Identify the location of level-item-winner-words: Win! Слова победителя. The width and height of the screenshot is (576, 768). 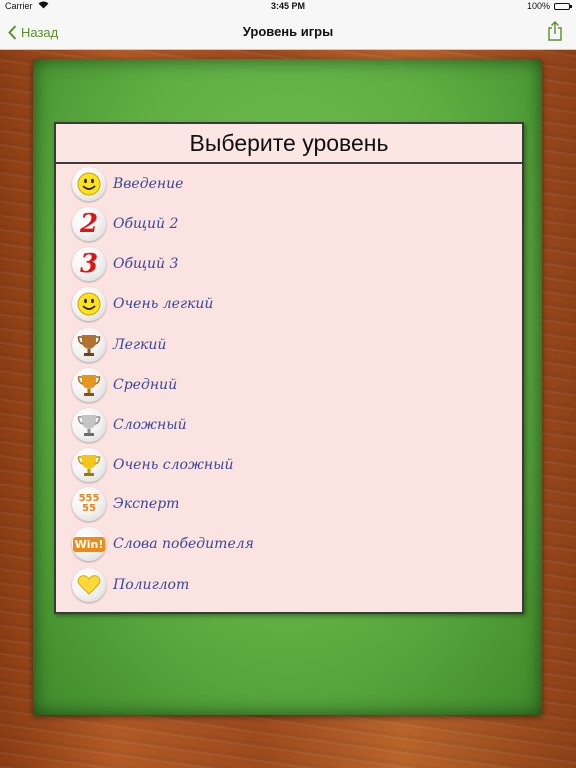
(282, 544).